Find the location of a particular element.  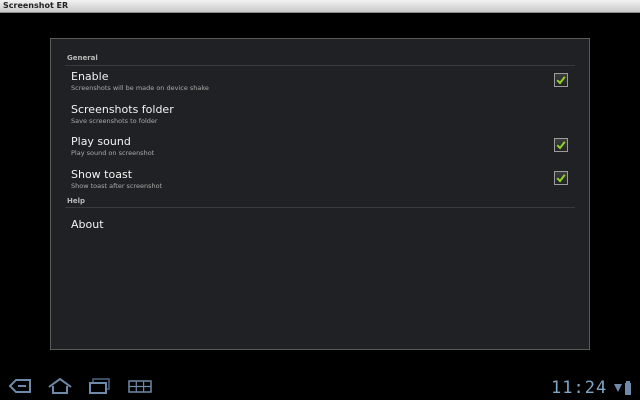

show-toast-checkbox is located at coordinates (561, 178).